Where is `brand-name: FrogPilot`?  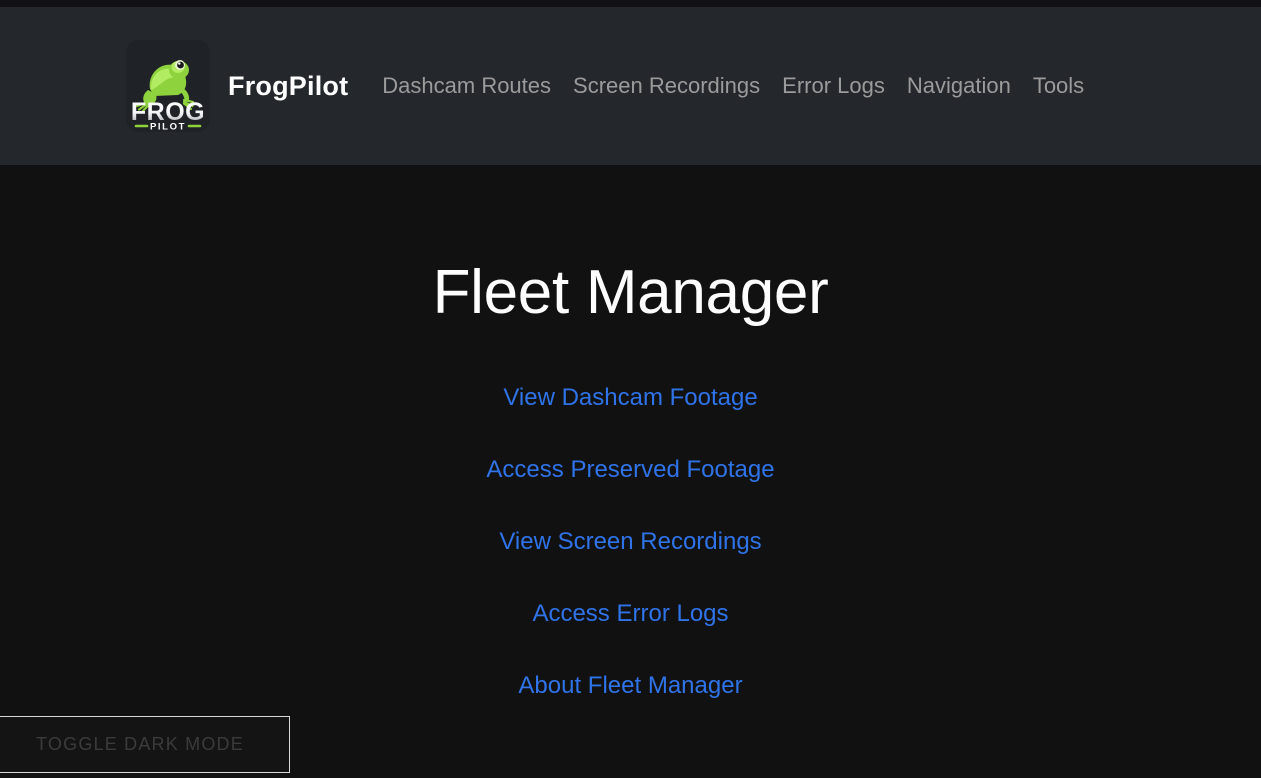 brand-name: FrogPilot is located at coordinates (288, 85).